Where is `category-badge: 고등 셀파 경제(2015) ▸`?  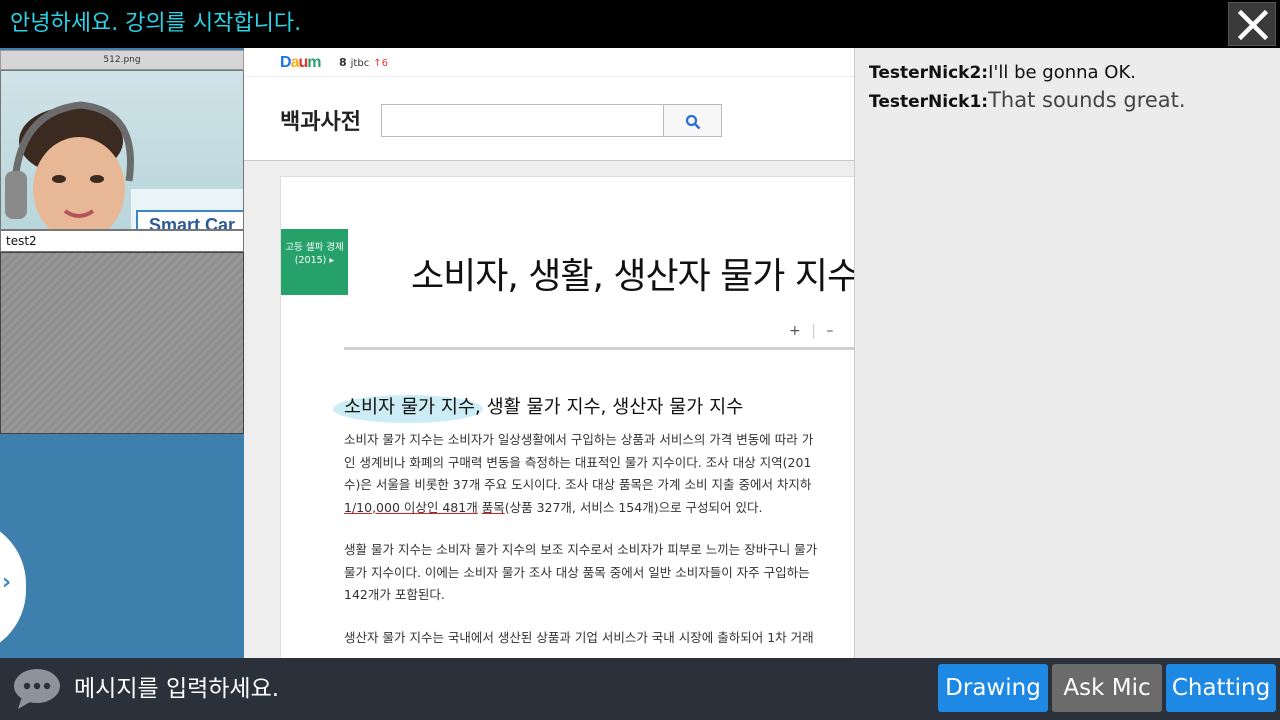
category-badge: 고등 셀파 경제(2015) ▸ is located at coordinates (314, 262).